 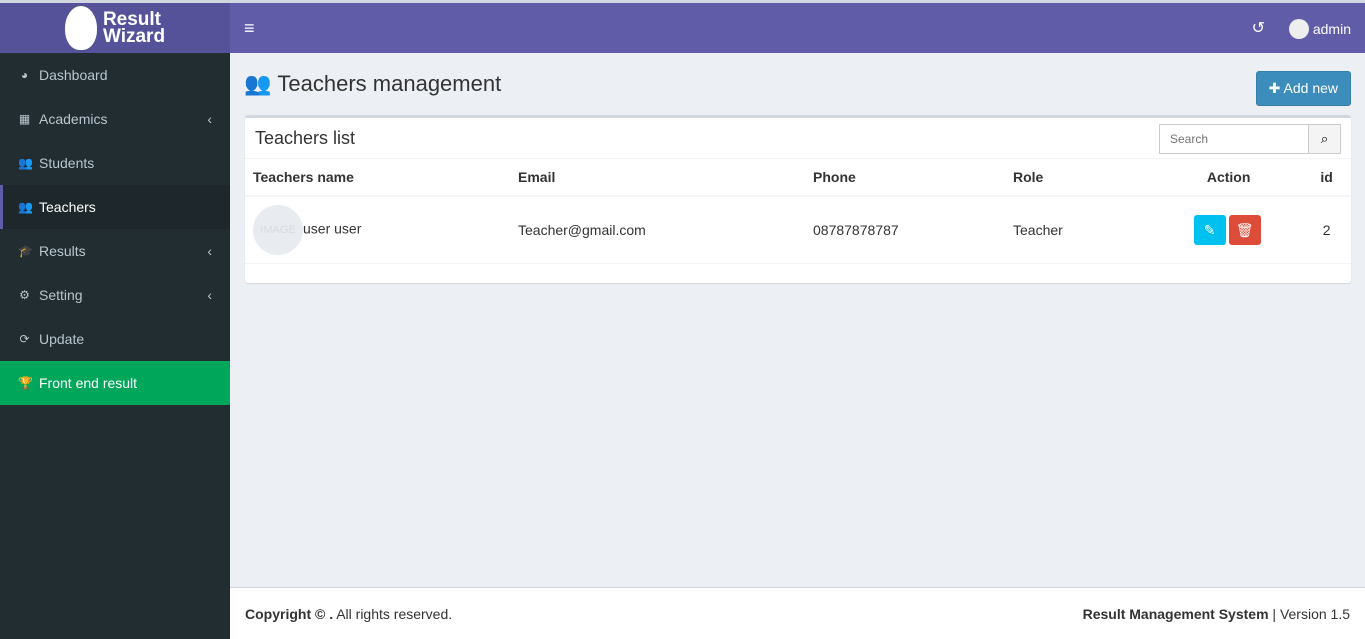 What do you see at coordinates (1080, 230) in the screenshot?
I see `teacher-role: Teacher` at bounding box center [1080, 230].